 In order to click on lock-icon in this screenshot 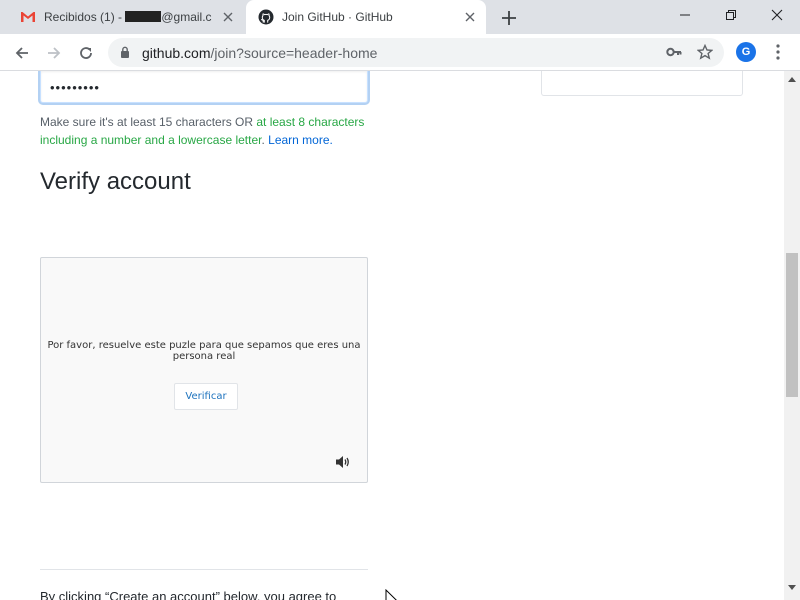, I will do `click(125, 52)`.